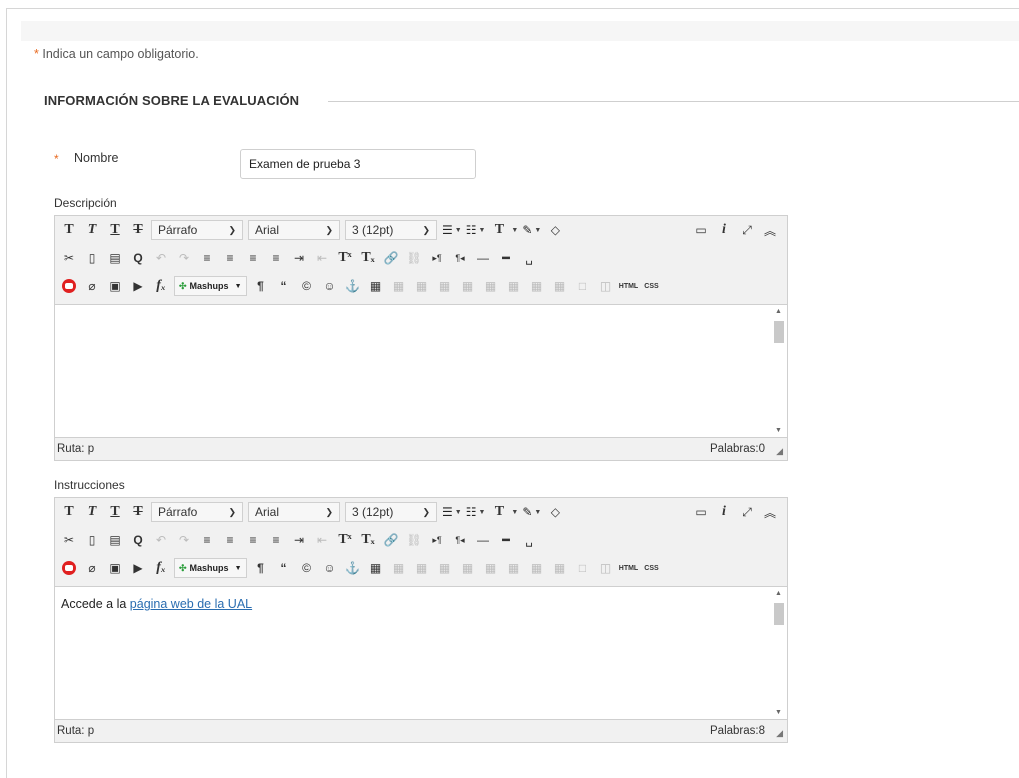  Describe the element at coordinates (358, 164) in the screenshot. I see `name-input` at that location.